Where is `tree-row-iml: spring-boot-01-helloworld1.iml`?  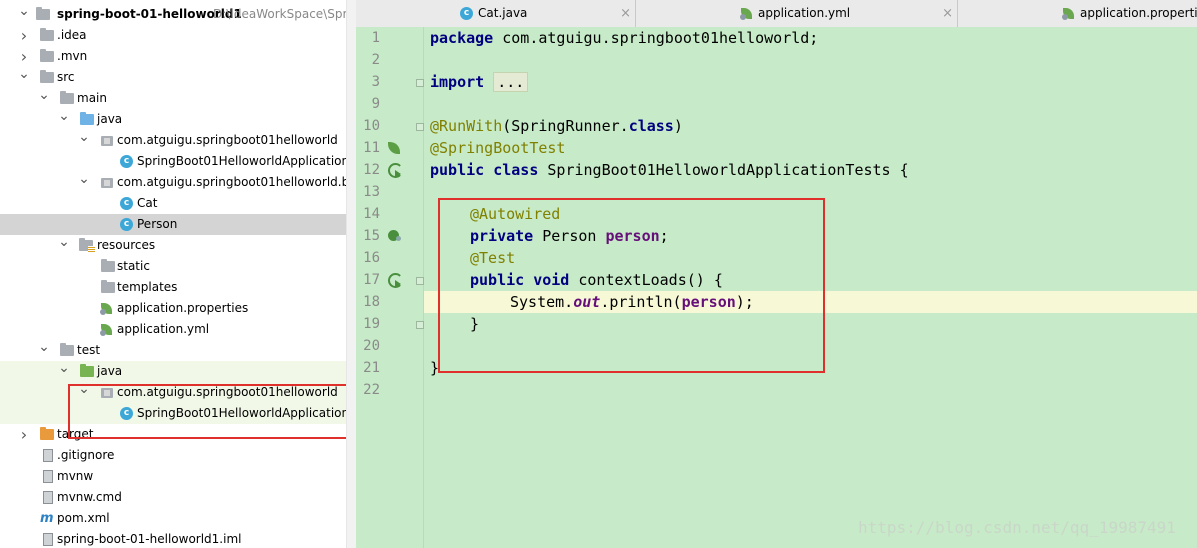 tree-row-iml: spring-boot-01-helloworld1.iml is located at coordinates (173, 538).